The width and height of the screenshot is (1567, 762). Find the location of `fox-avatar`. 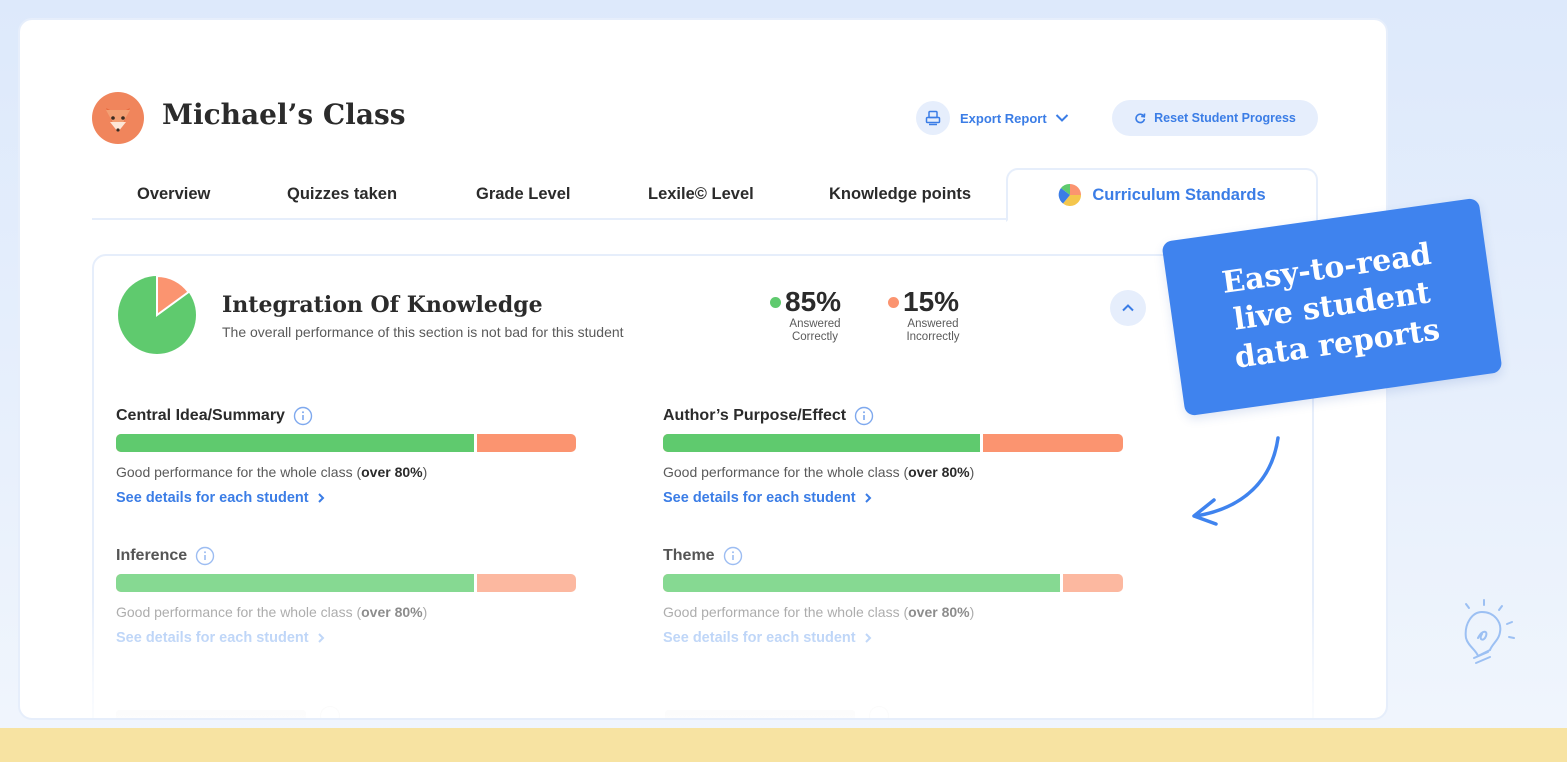

fox-avatar is located at coordinates (118, 118).